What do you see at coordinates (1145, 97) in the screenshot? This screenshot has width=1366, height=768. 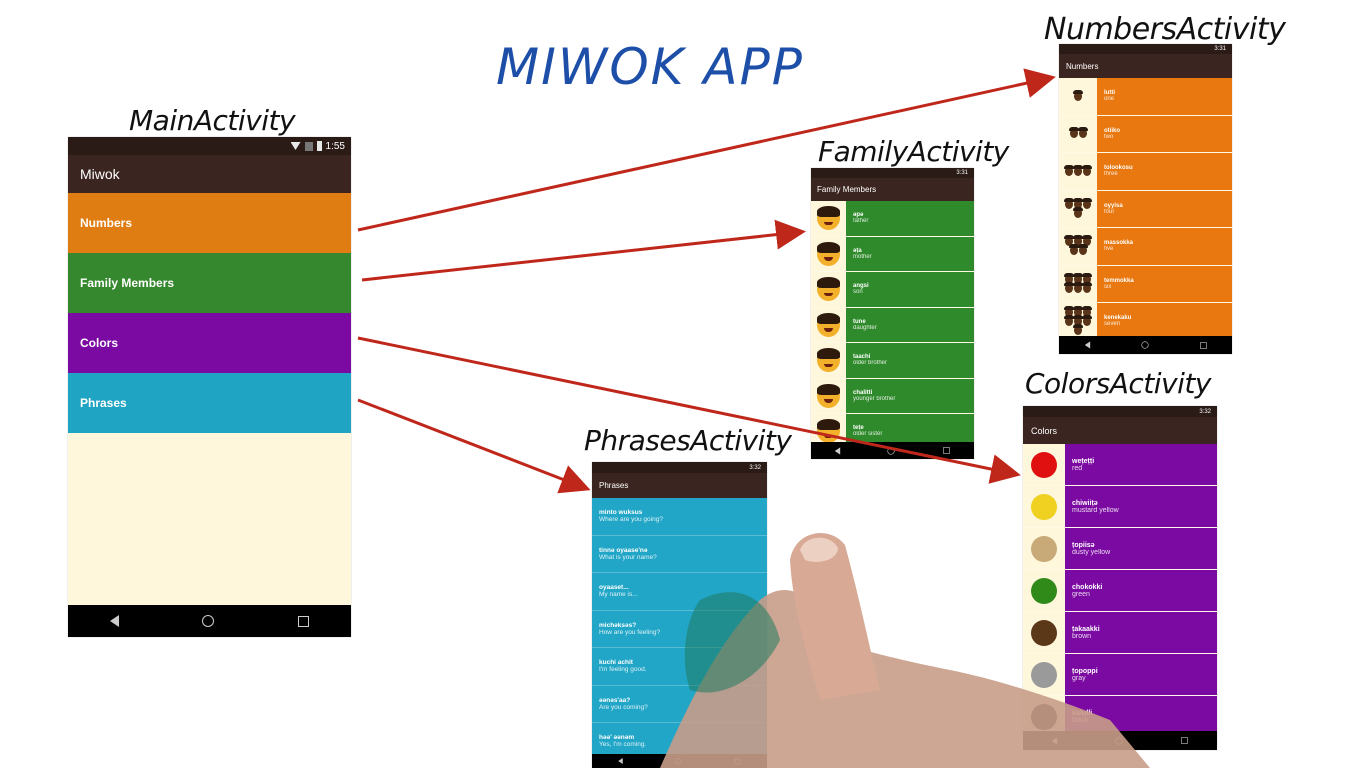 I see `list-item: lutti one` at bounding box center [1145, 97].